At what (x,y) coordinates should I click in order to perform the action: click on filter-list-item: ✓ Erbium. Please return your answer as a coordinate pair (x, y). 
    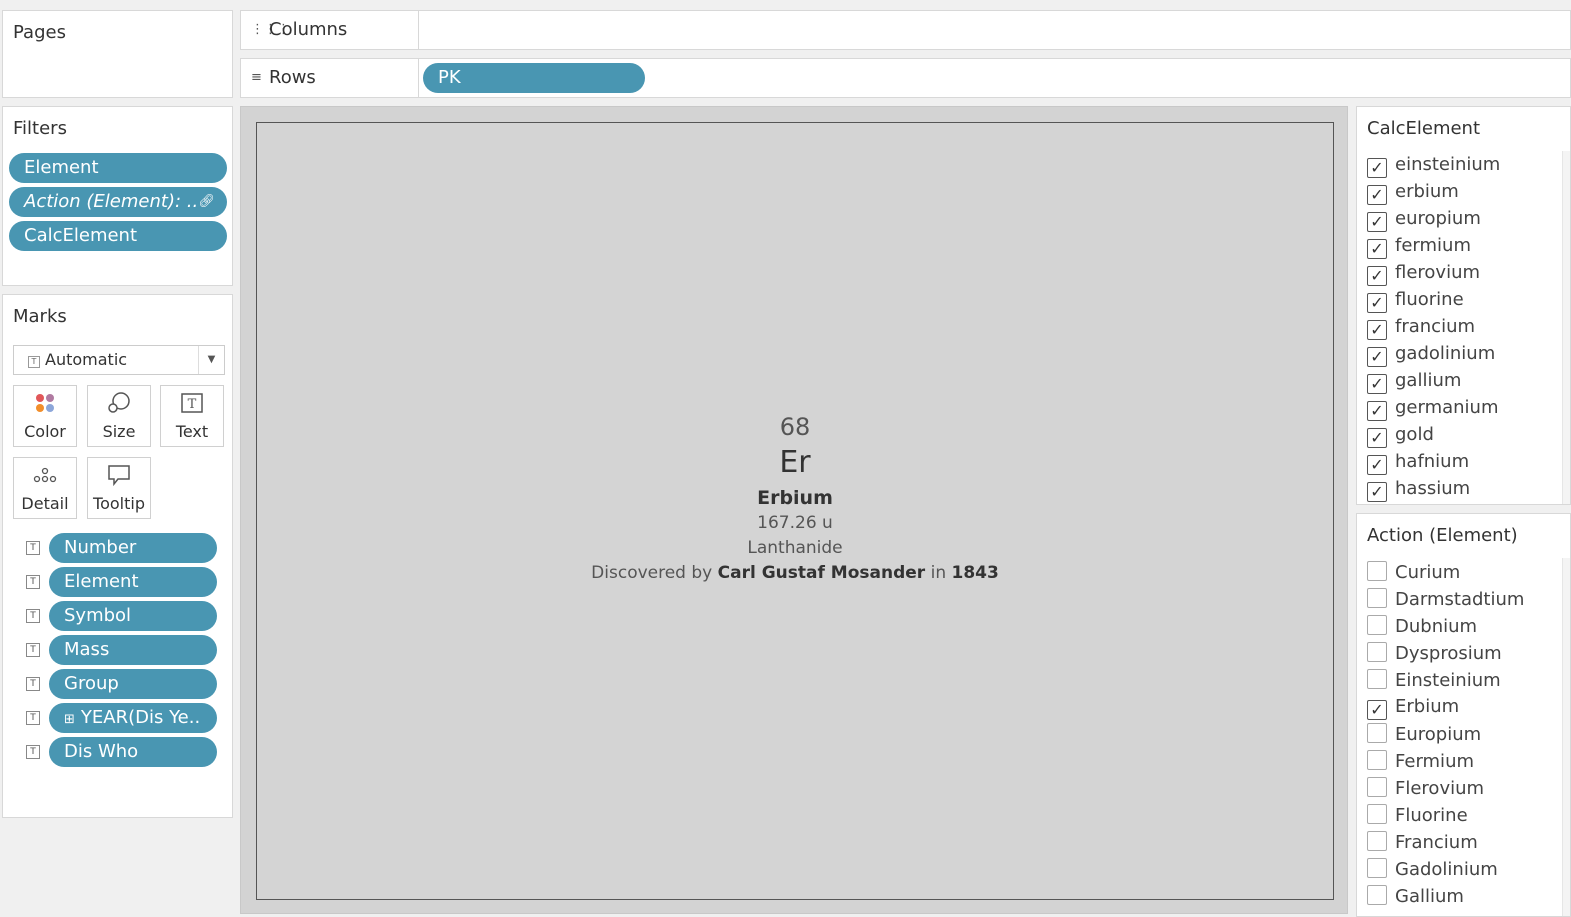
    Looking at the image, I should click on (1413, 708).